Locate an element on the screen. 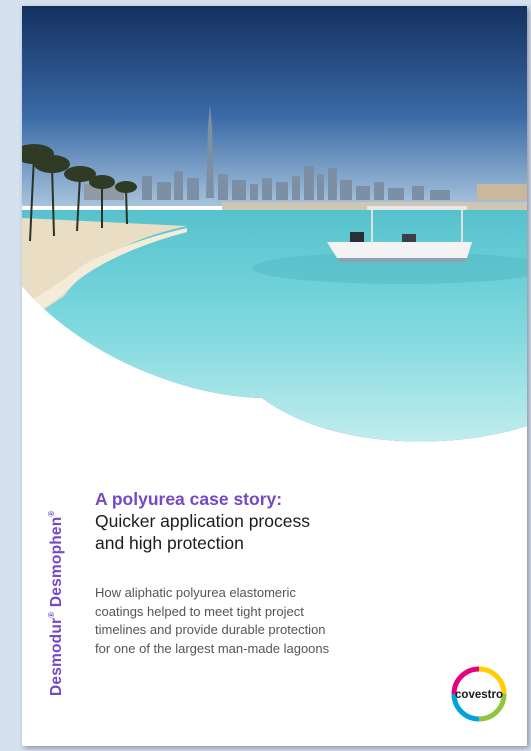 The height and width of the screenshot is (751, 531). description-line: coatings helped to meet tight project is located at coordinates (199, 611).